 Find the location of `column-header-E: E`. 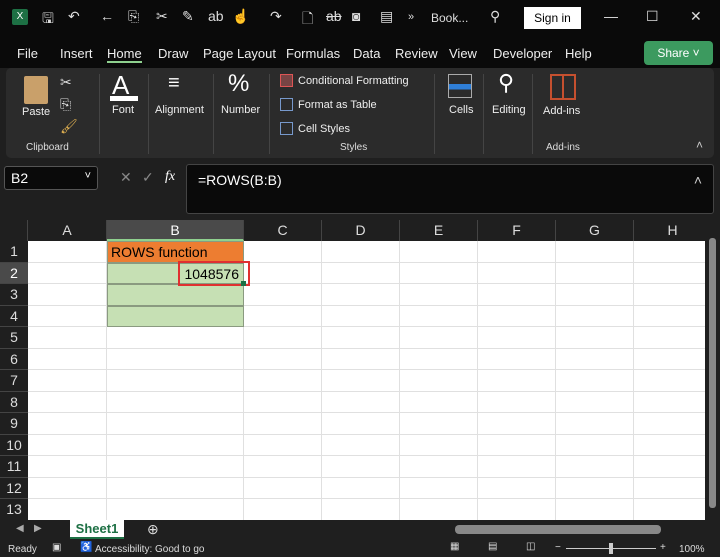

column-header-E: E is located at coordinates (439, 230).